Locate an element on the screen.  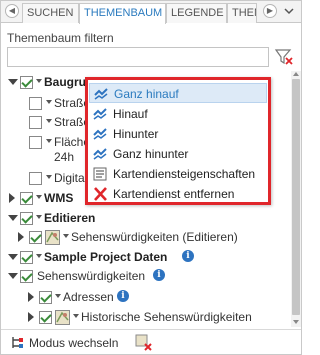
tree-node-label: Adressen is located at coordinates (88, 297).